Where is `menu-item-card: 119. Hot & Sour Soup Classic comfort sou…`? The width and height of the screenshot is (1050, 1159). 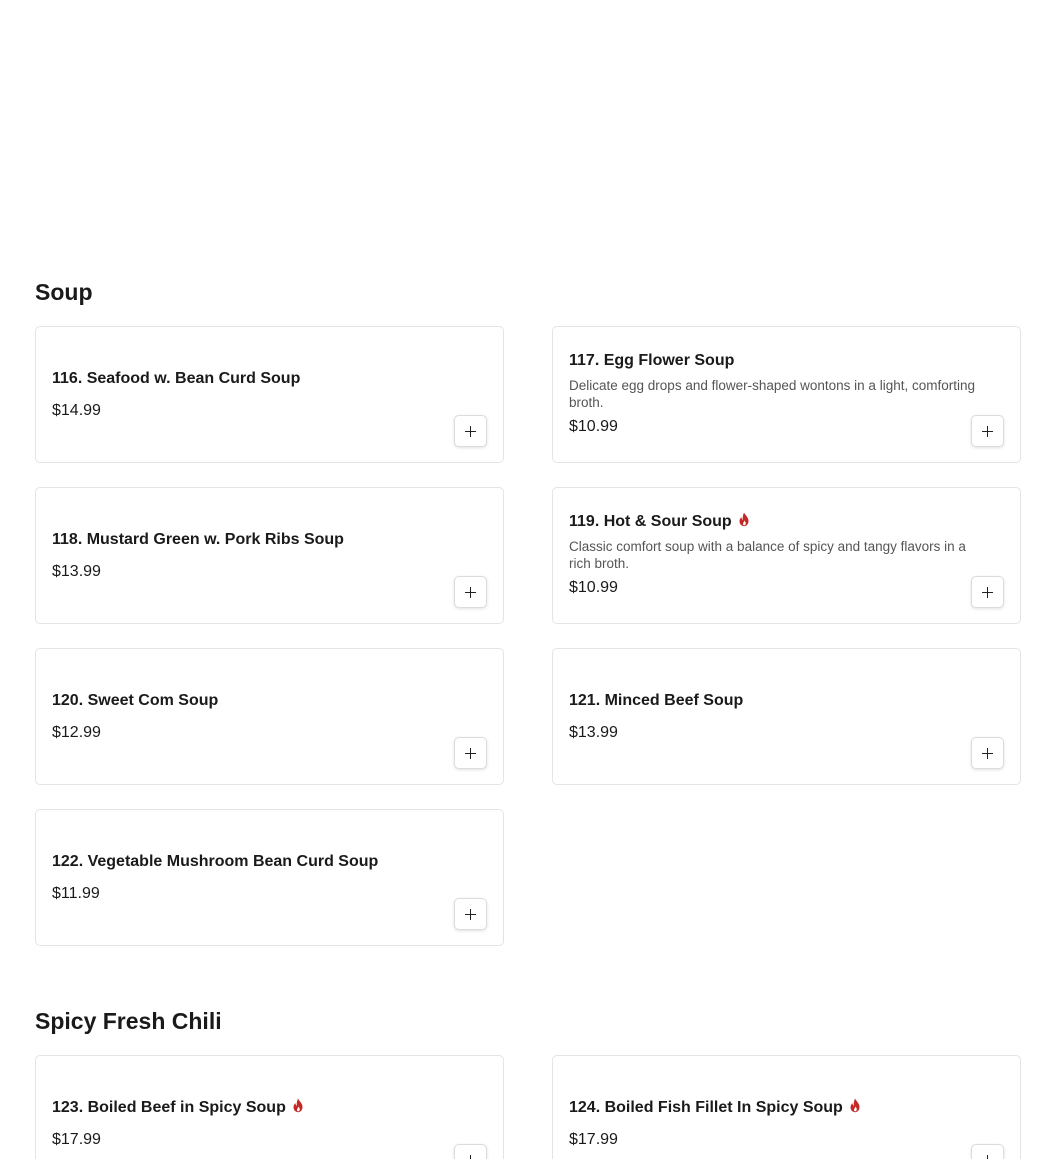
menu-item-card: 119. Hot & Sour Soup Classic comfort sou… is located at coordinates (786, 555).